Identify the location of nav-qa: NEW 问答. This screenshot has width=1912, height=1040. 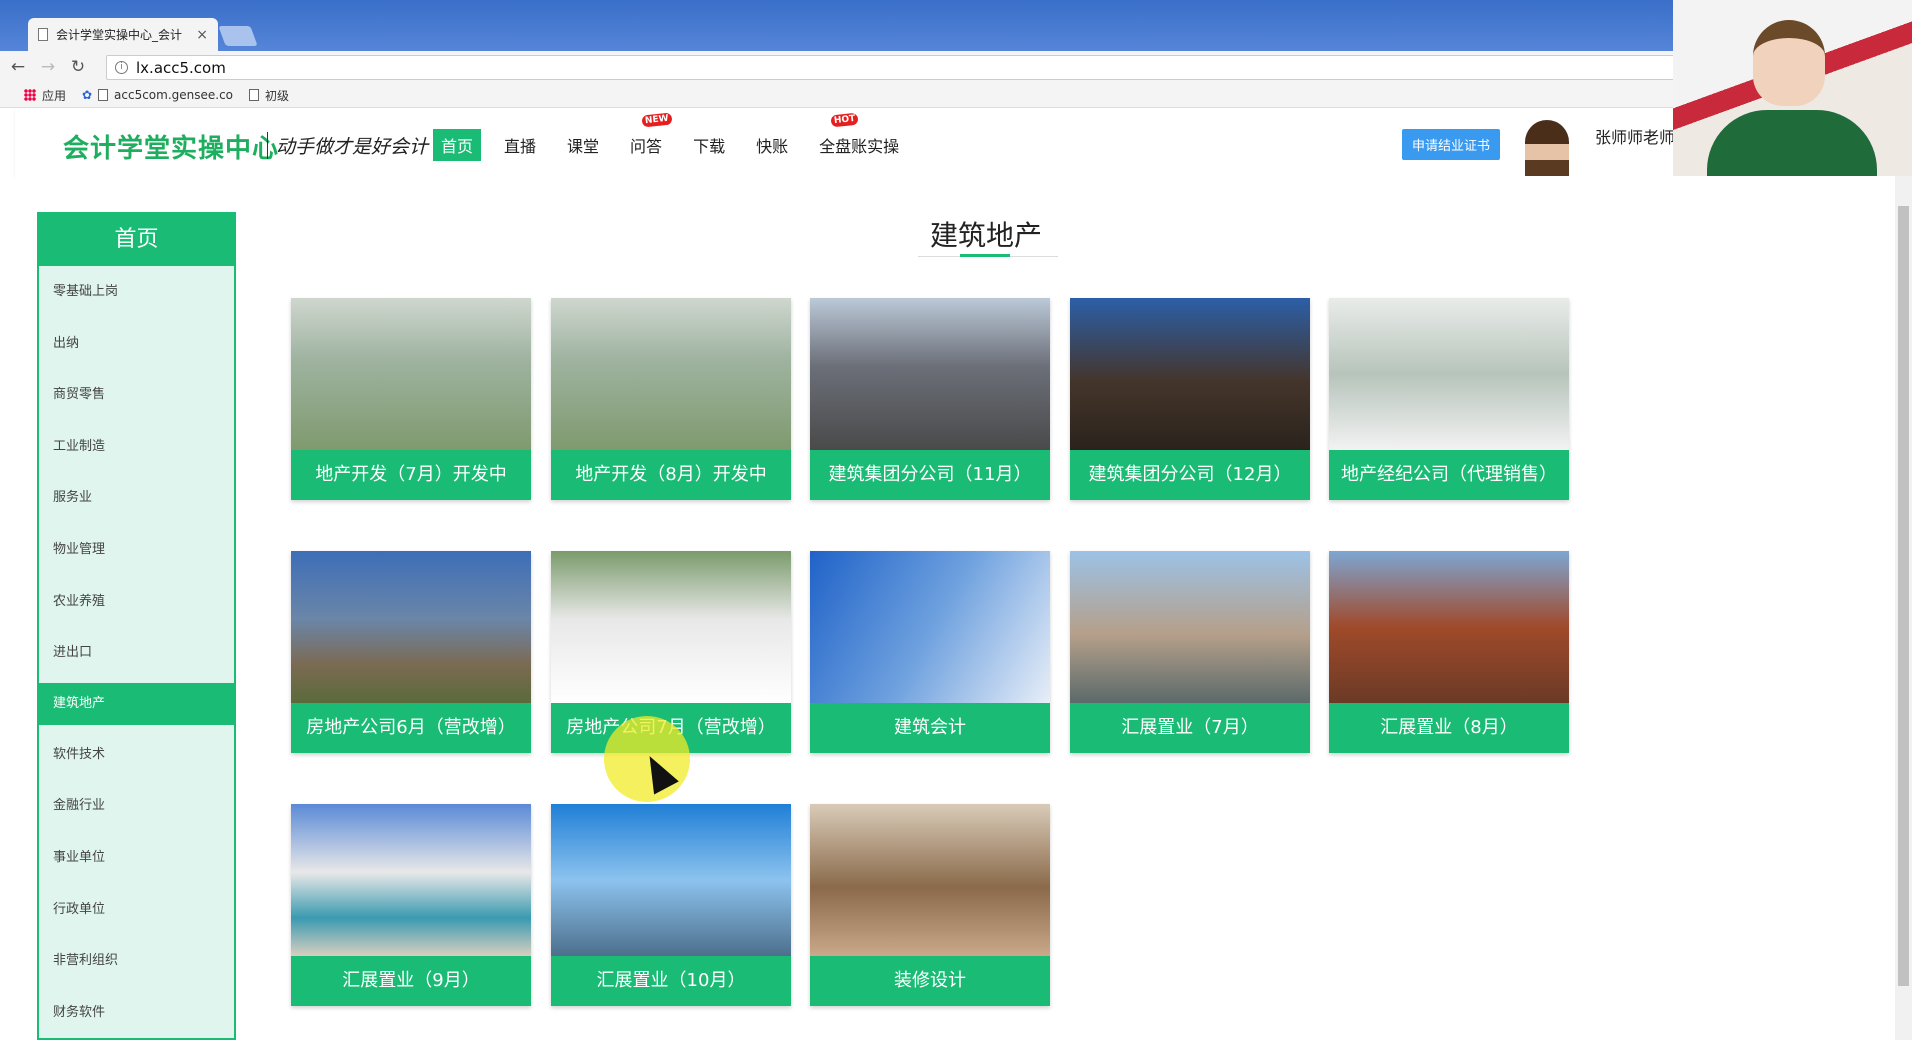
(647, 136).